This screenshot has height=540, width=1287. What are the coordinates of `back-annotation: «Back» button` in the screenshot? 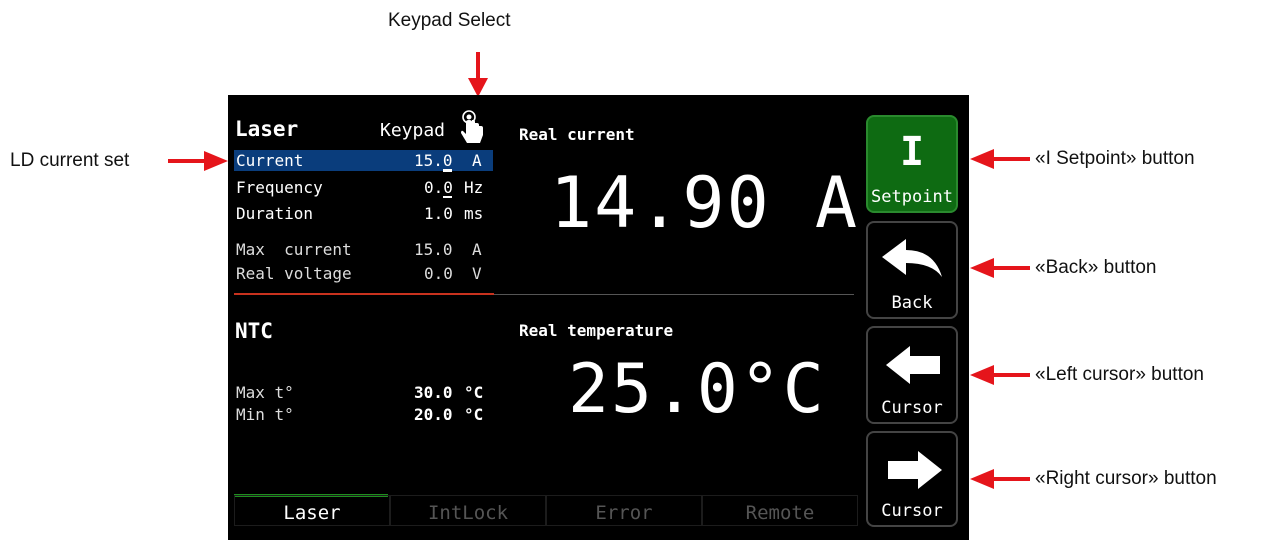 It's located at (1096, 267).